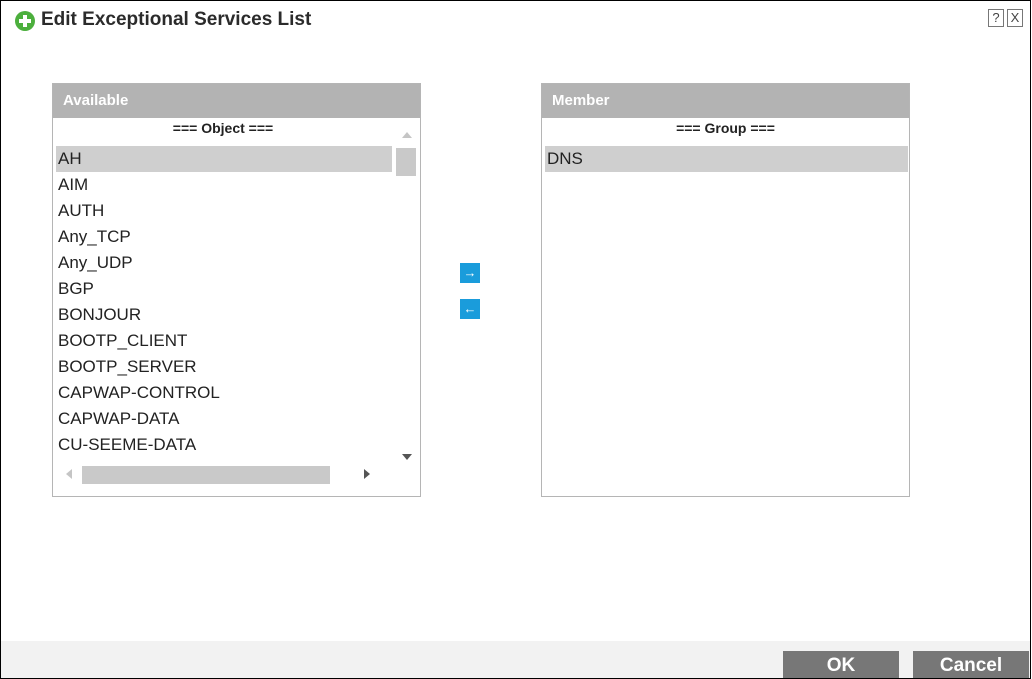 The width and height of the screenshot is (1032, 679). I want to click on scroll-up-icon, so click(407, 135).